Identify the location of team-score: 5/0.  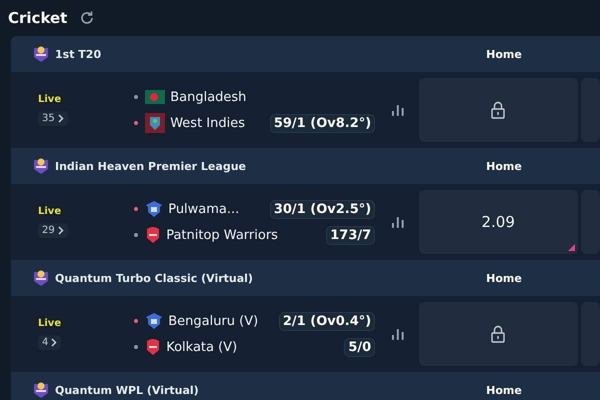
(360, 347).